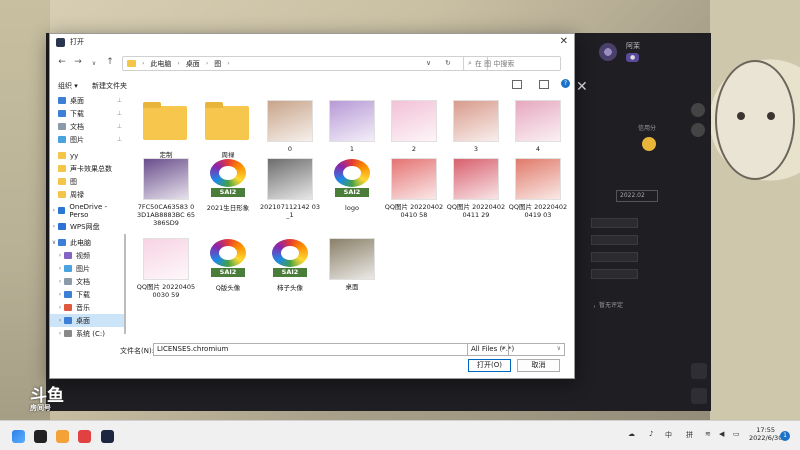  I want to click on cloud-icon: ☁, so click(631, 434).